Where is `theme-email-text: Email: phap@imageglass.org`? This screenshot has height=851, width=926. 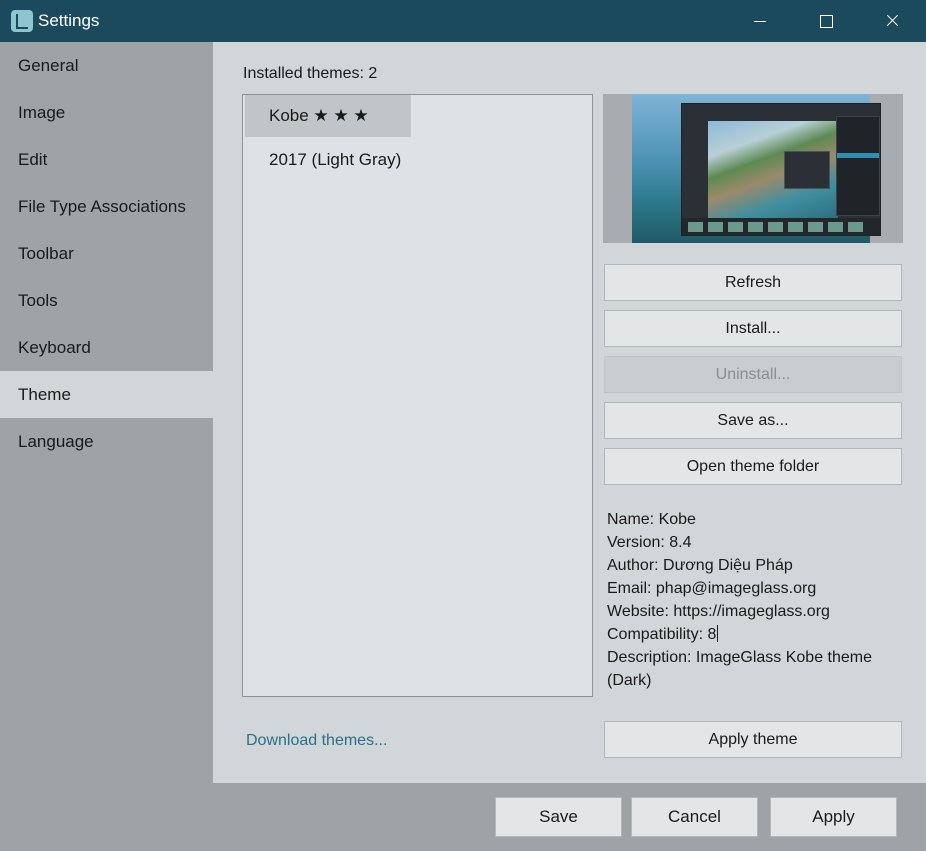 theme-email-text: Email: phap@imageglass.org is located at coordinates (712, 588).